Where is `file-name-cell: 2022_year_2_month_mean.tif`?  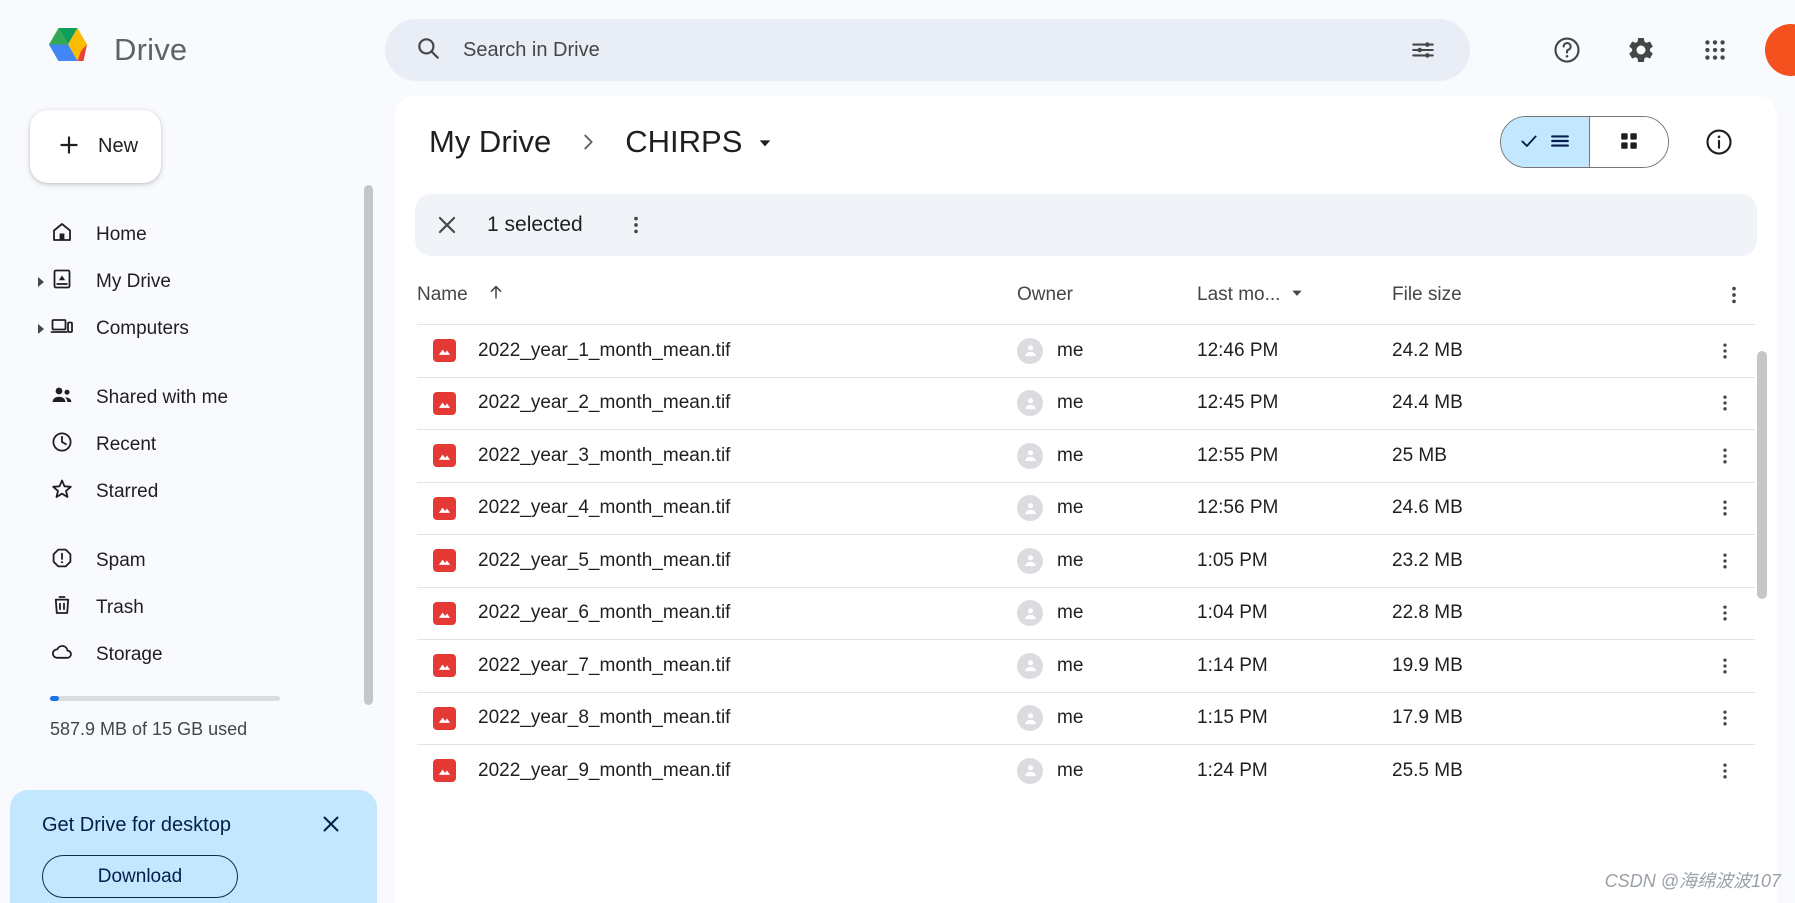 file-name-cell: 2022_year_2_month_mean.tif is located at coordinates (717, 403).